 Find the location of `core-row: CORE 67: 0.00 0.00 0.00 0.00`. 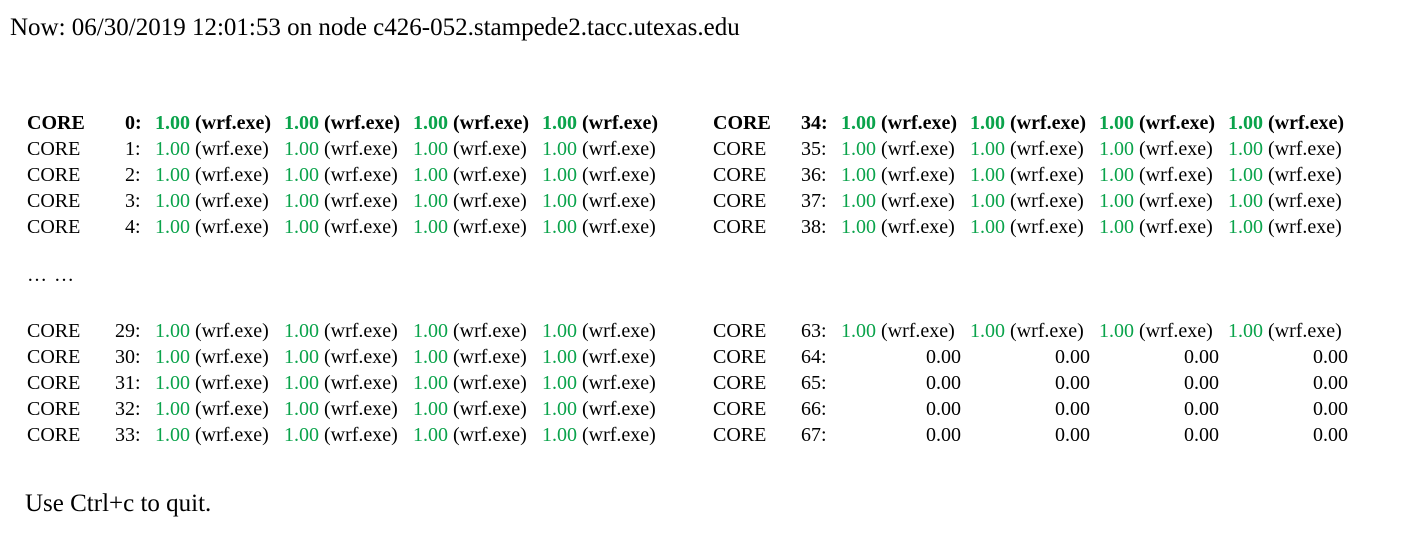

core-row: CORE 67: 0.00 0.00 0.00 0.00 is located at coordinates (1035, 435).